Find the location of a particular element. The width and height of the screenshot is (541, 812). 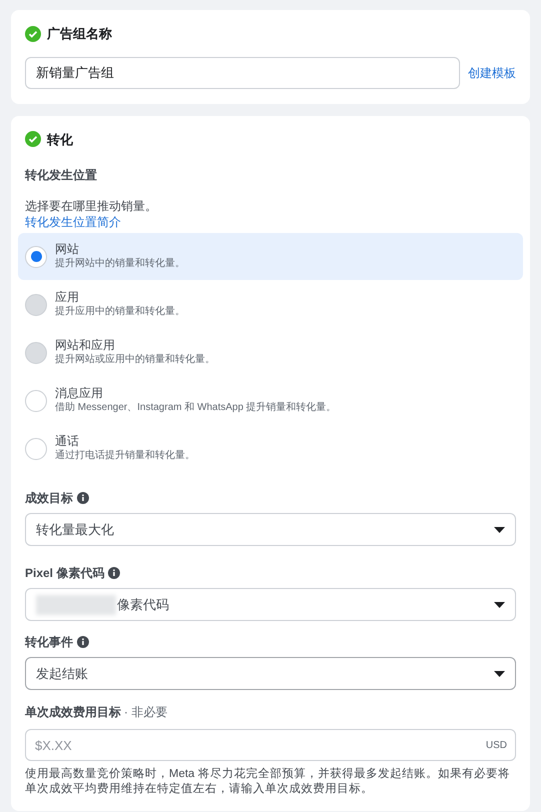

option-description: 提升应用中的销量和转化量。 is located at coordinates (120, 312).